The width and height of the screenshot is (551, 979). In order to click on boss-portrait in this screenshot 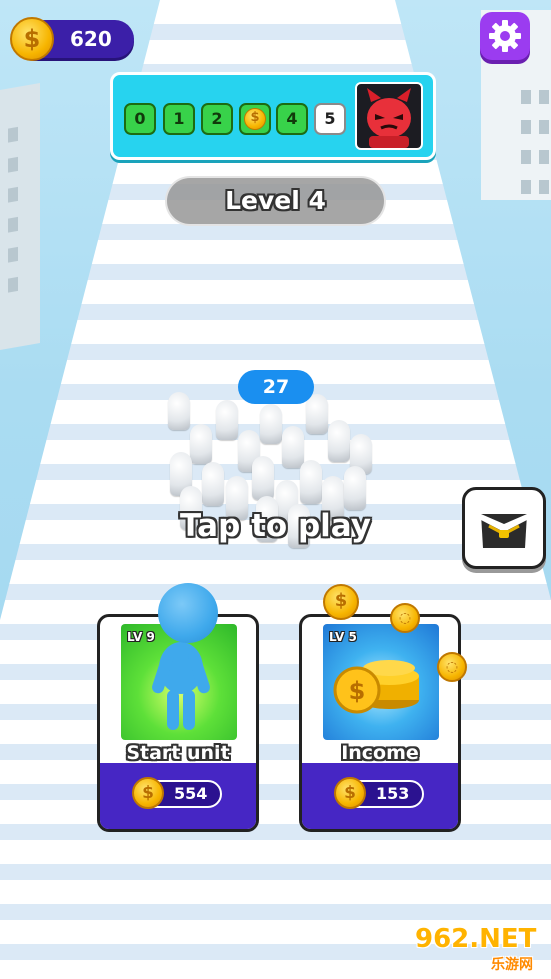, I will do `click(389, 116)`.